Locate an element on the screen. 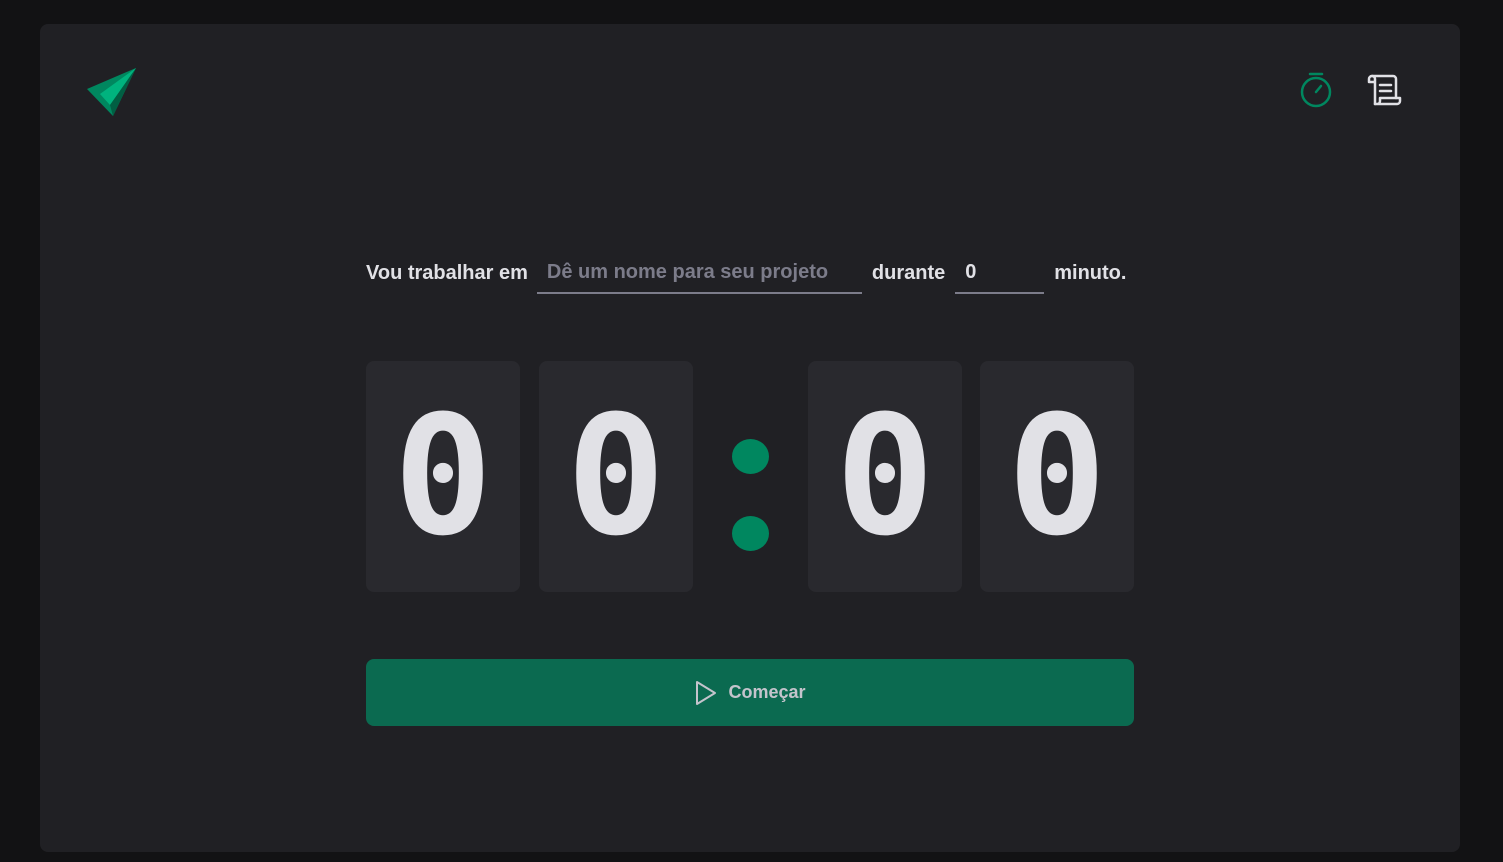 The width and height of the screenshot is (1503, 862). separator-dot-bottom is located at coordinates (750, 533).